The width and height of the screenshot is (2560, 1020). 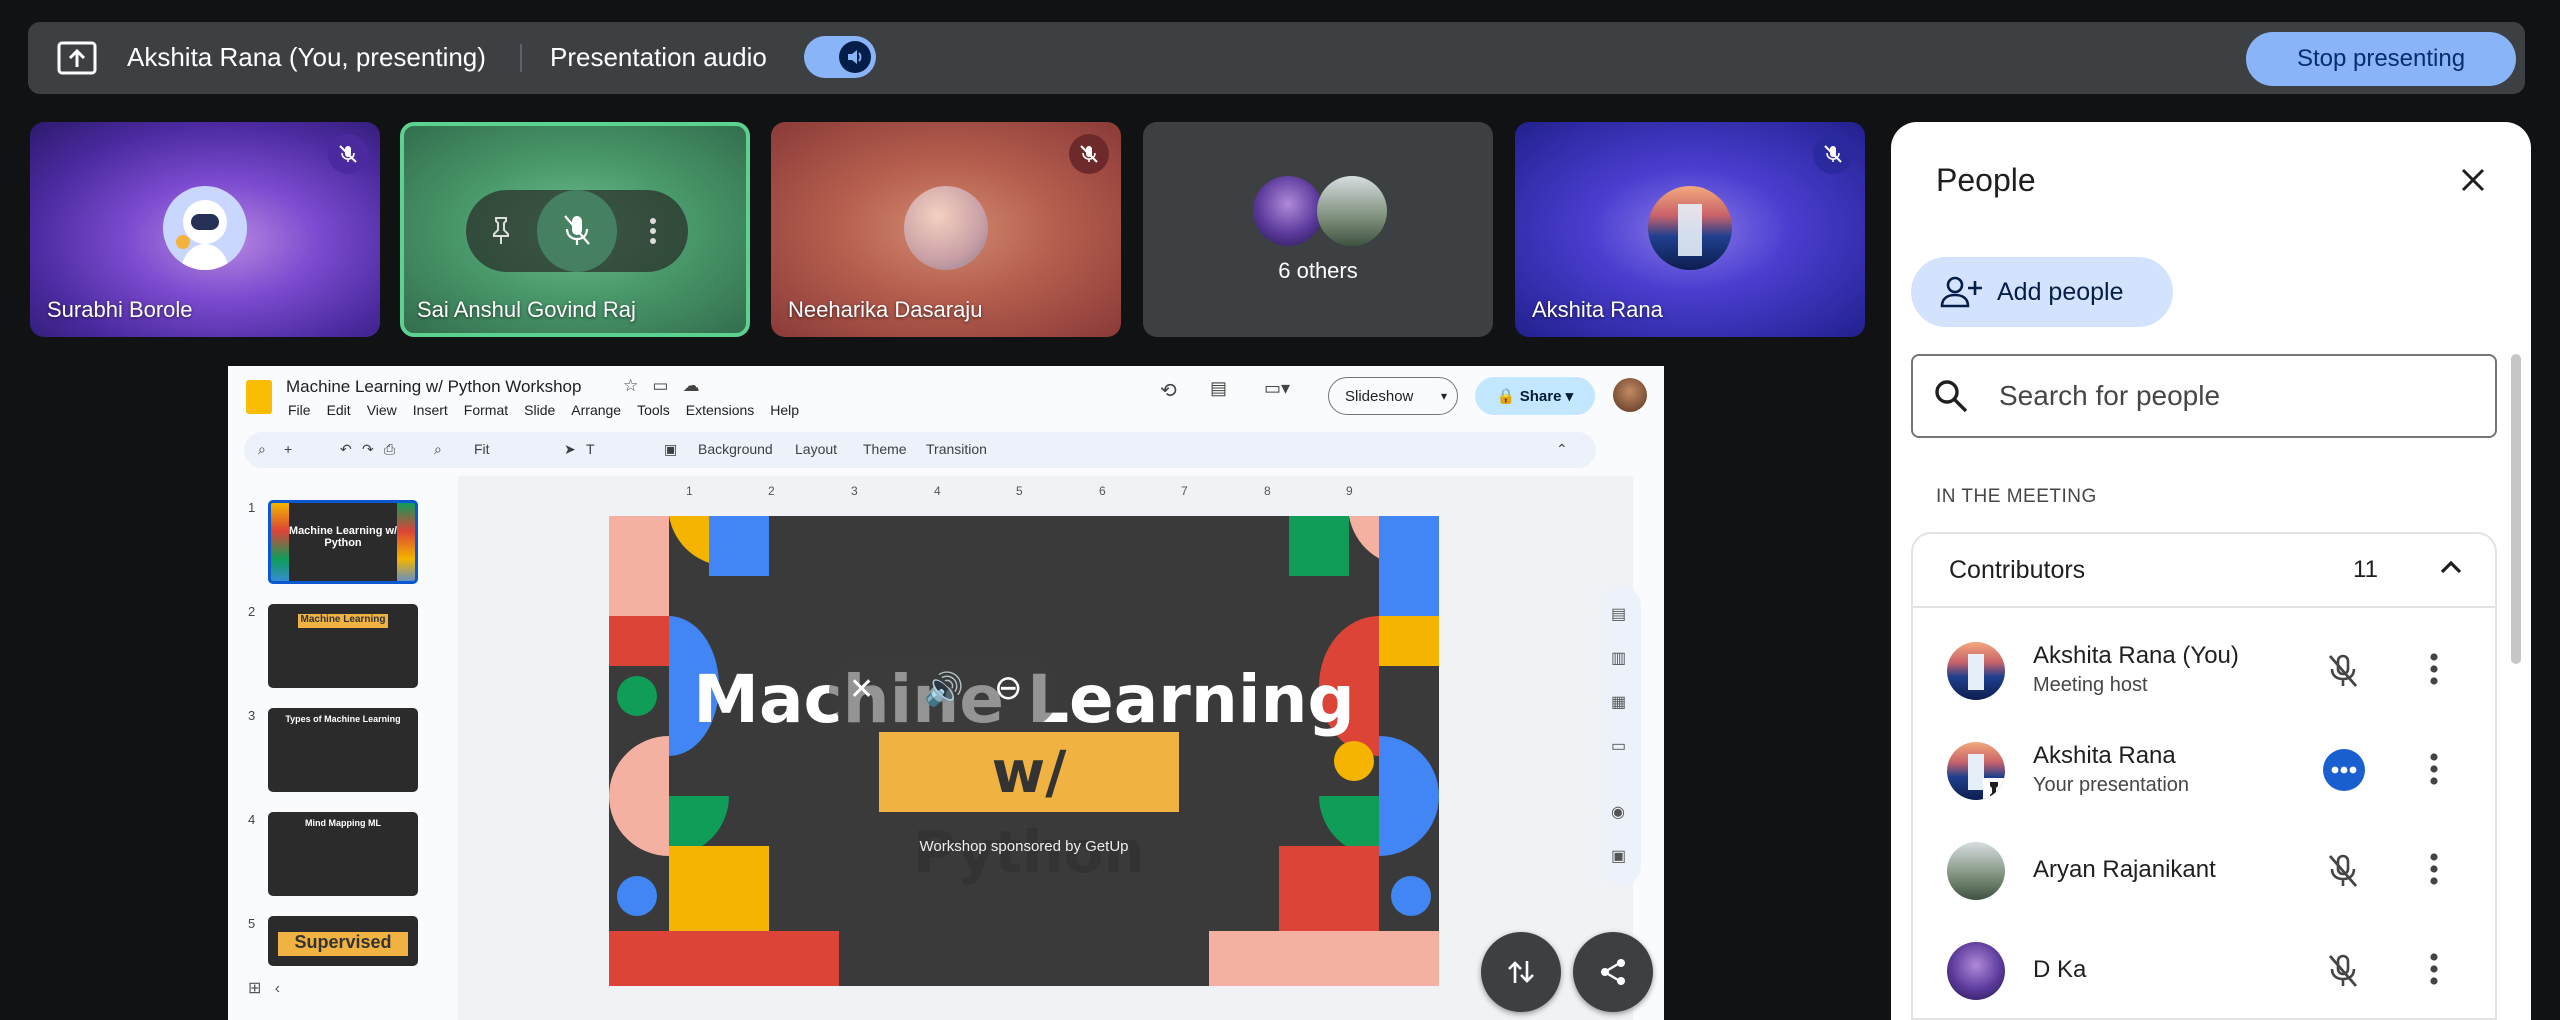 What do you see at coordinates (570, 449) in the screenshot?
I see `select-icon: ➤` at bounding box center [570, 449].